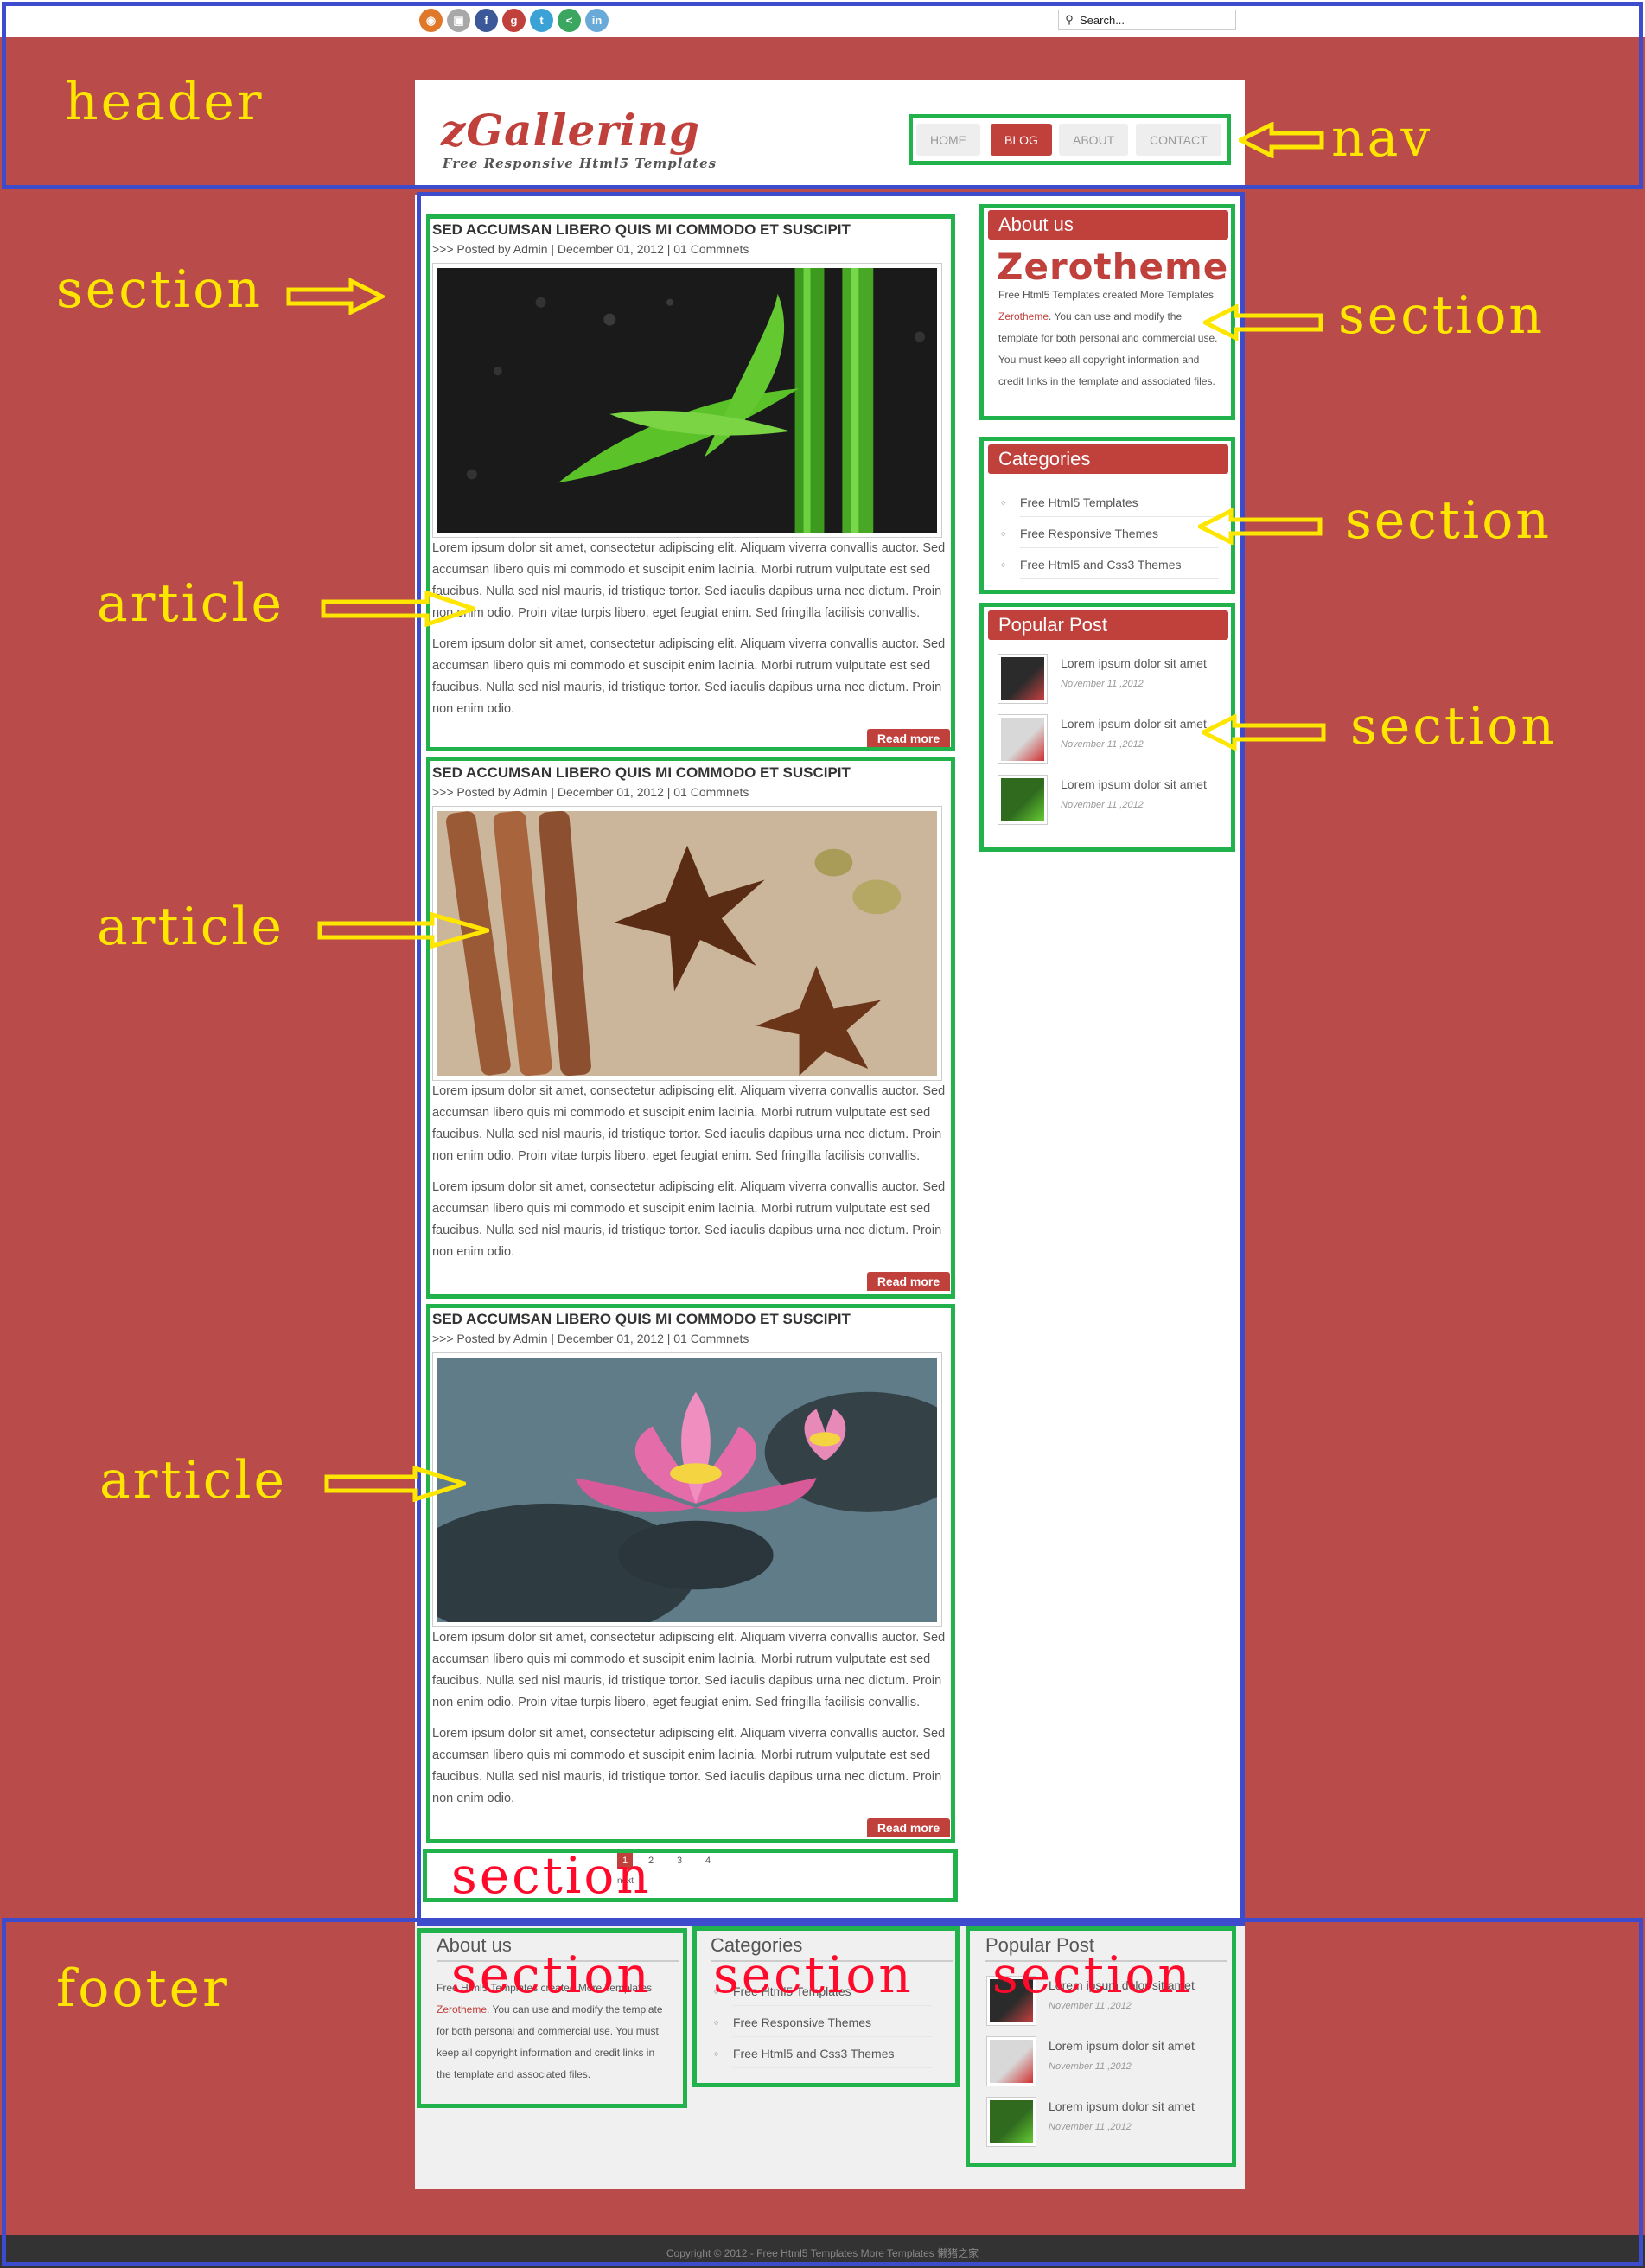 The height and width of the screenshot is (2268, 1645). What do you see at coordinates (552, 1975) in the screenshot?
I see `footer-about-annotation-label: section` at bounding box center [552, 1975].